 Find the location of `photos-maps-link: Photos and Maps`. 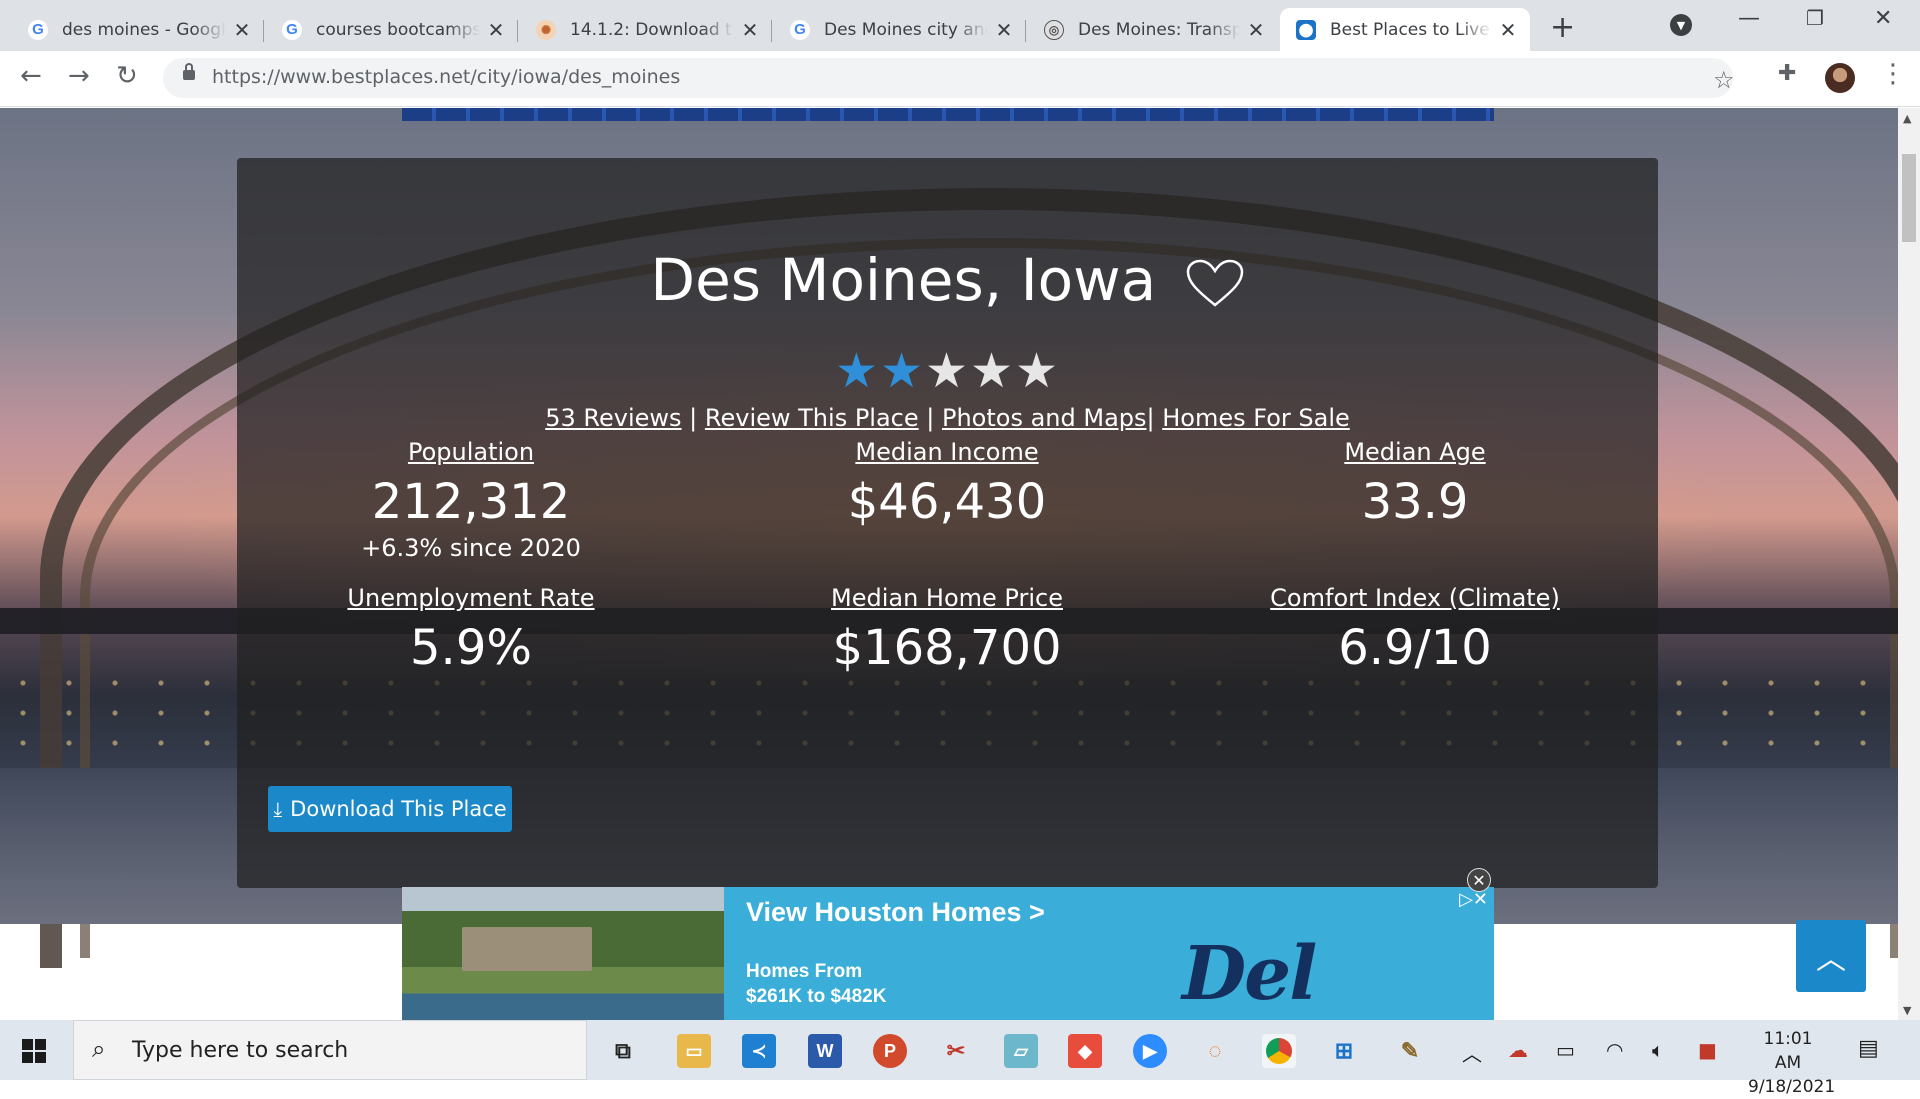

photos-maps-link: Photos and Maps is located at coordinates (1044, 418).